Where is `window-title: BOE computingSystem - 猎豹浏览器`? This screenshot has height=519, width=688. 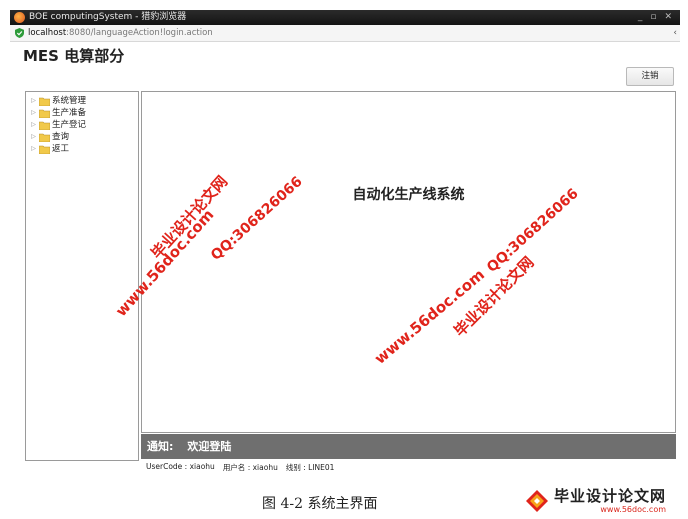
window-title: BOE computingSystem - 猎豹浏览器 is located at coordinates (108, 17).